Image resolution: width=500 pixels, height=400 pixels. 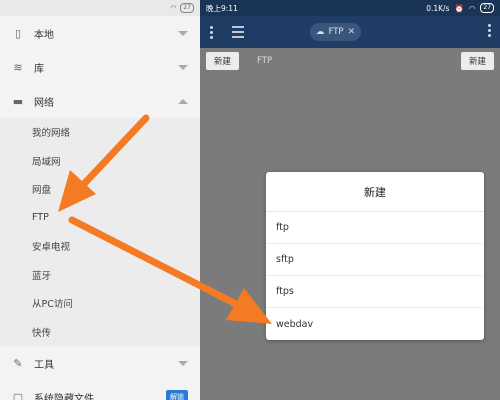 What do you see at coordinates (18, 33) in the screenshot?
I see `phone-icon: ▯` at bounding box center [18, 33].